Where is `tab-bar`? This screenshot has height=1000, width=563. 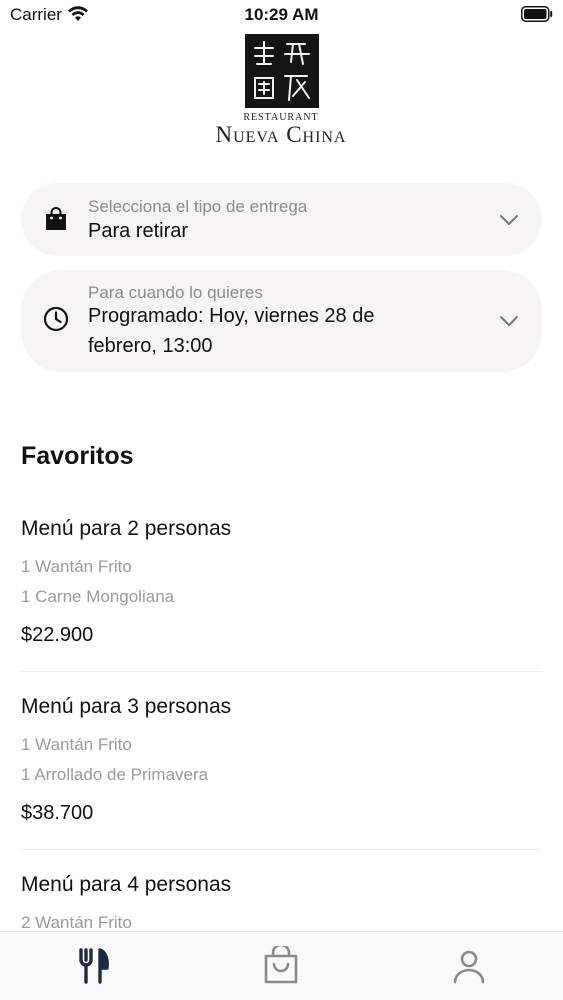
tab-bar is located at coordinates (281, 965).